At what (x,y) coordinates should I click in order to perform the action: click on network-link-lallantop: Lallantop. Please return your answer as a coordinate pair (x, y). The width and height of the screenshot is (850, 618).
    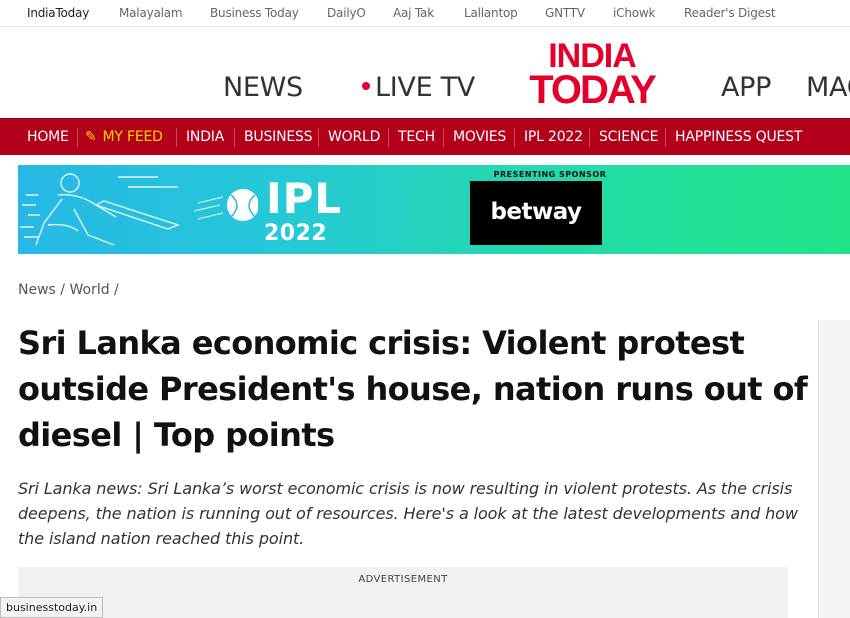
    Looking at the image, I should click on (491, 13).